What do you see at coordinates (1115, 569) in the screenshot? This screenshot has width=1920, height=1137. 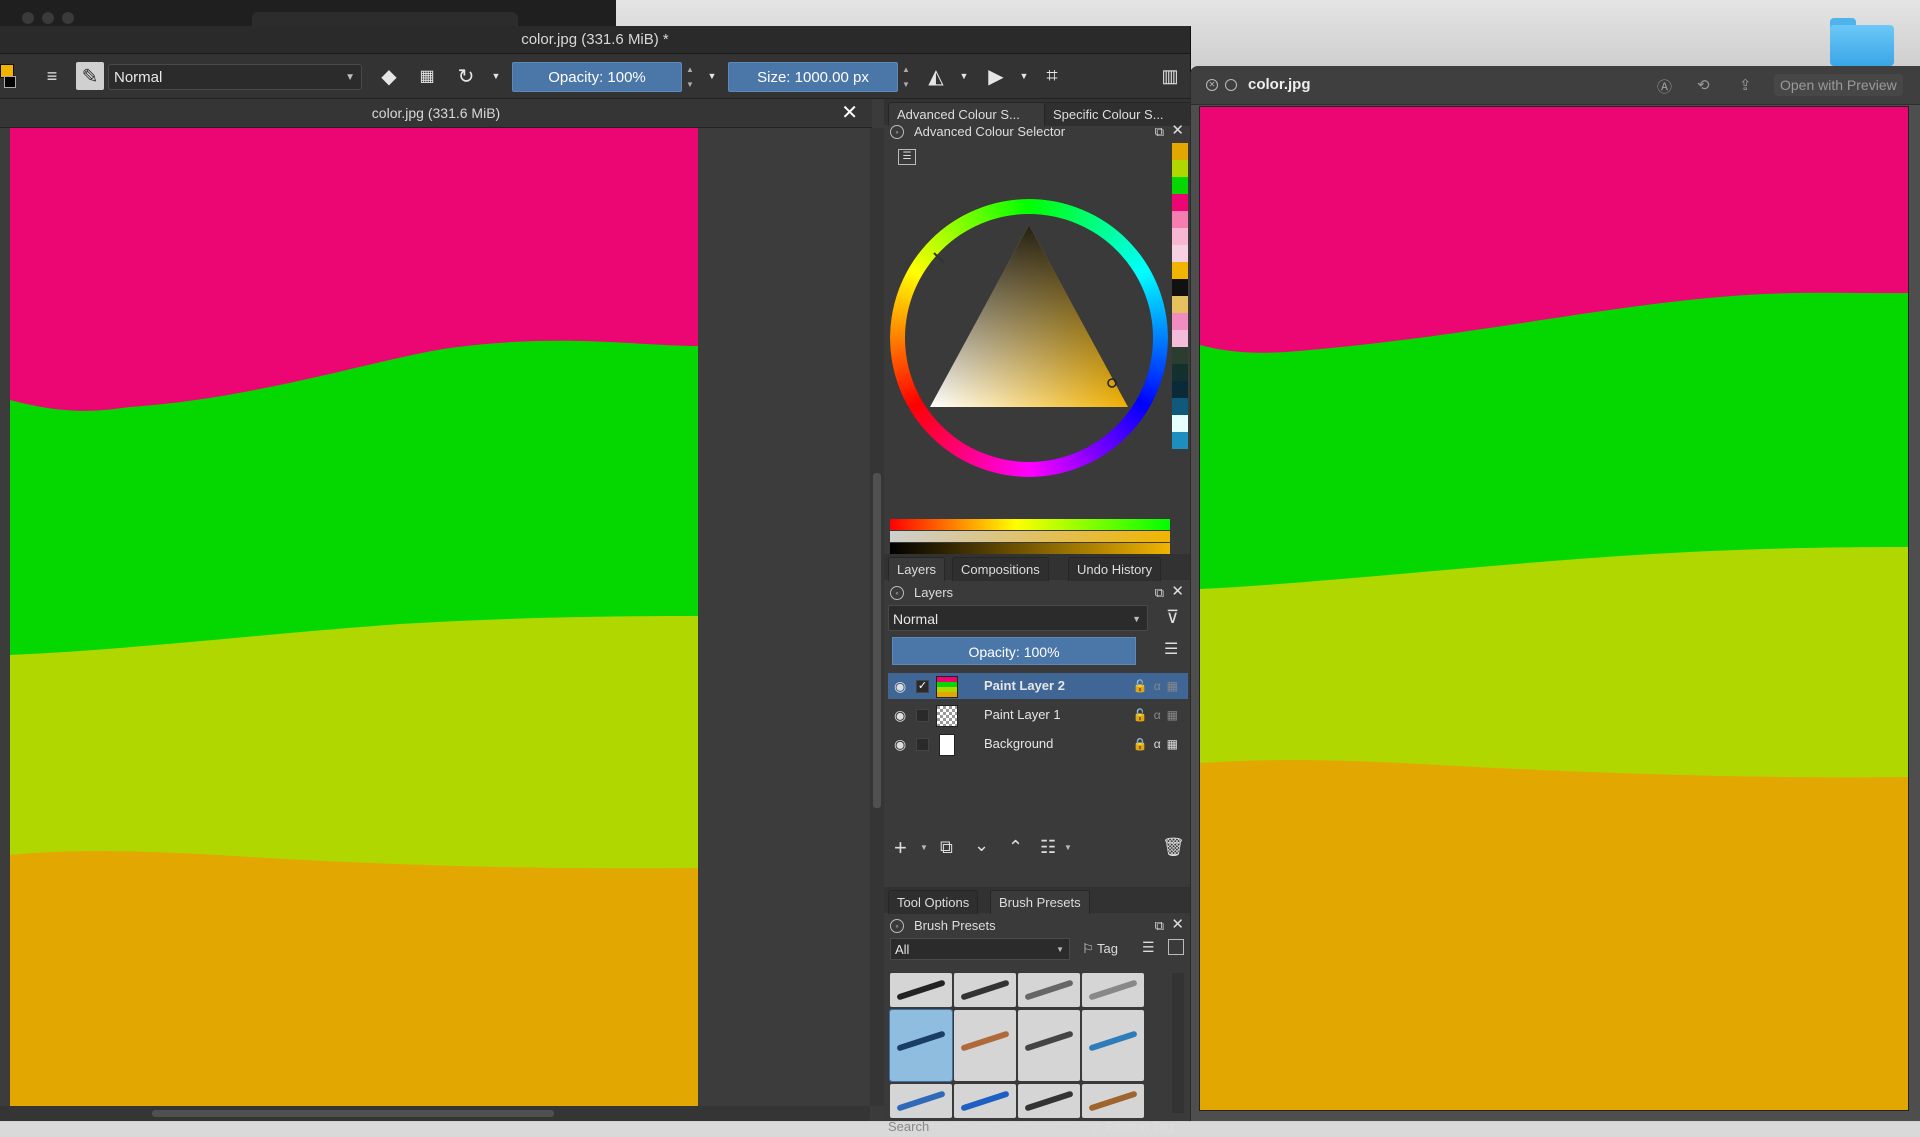 I see `tab-undo-history: Undo History` at bounding box center [1115, 569].